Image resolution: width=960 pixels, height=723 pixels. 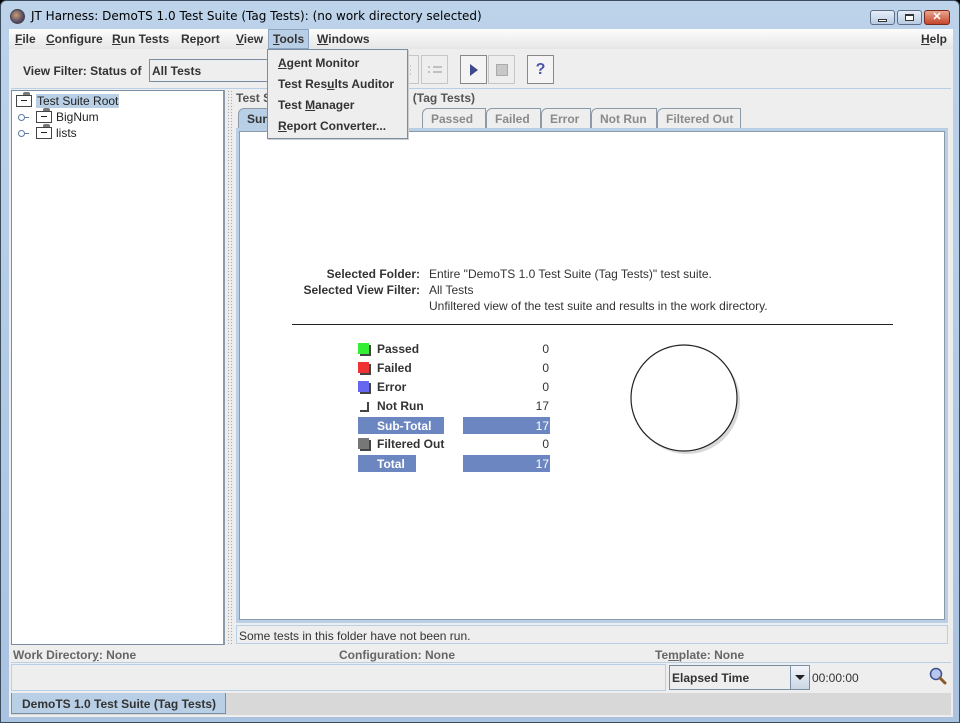 I want to click on folder-icon, so click(x=24, y=99).